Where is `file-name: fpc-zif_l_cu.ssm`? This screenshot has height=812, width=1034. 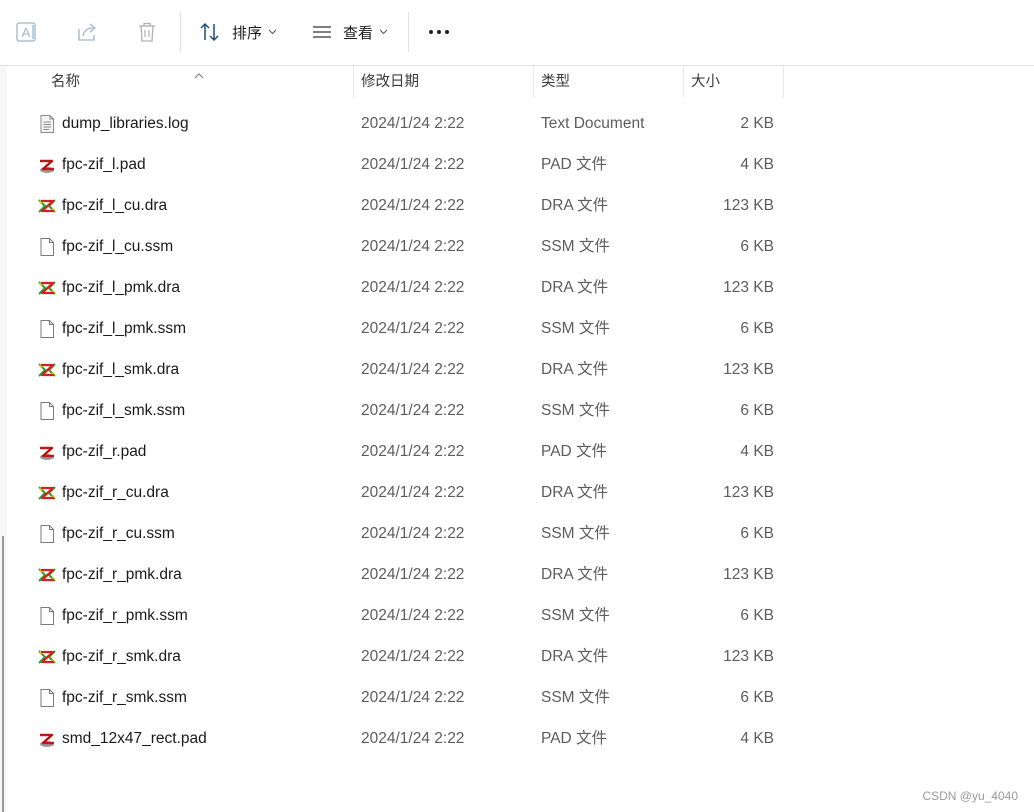 file-name: fpc-zif_l_cu.ssm is located at coordinates (118, 246).